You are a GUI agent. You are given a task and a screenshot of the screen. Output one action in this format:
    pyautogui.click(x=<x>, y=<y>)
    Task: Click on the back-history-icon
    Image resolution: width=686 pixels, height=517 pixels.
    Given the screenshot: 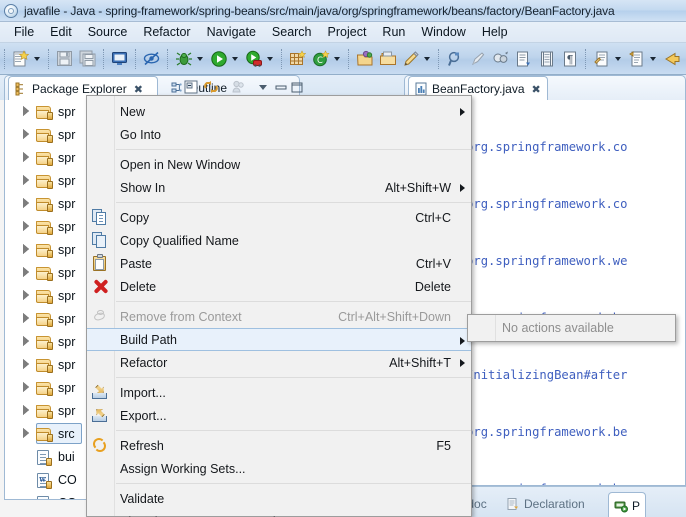 What is the action you would take?
    pyautogui.click(x=636, y=58)
    